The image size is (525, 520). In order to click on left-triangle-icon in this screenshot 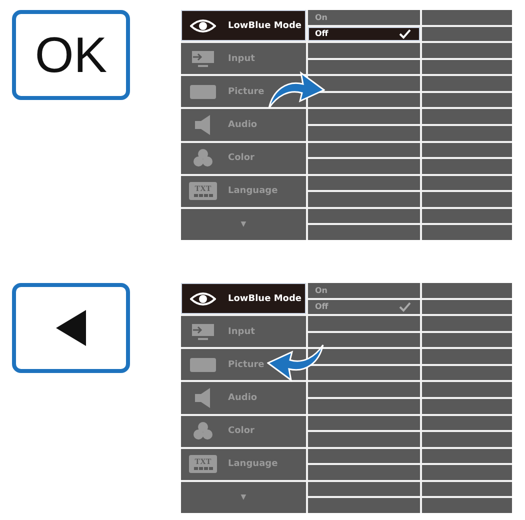, I will do `click(71, 328)`.